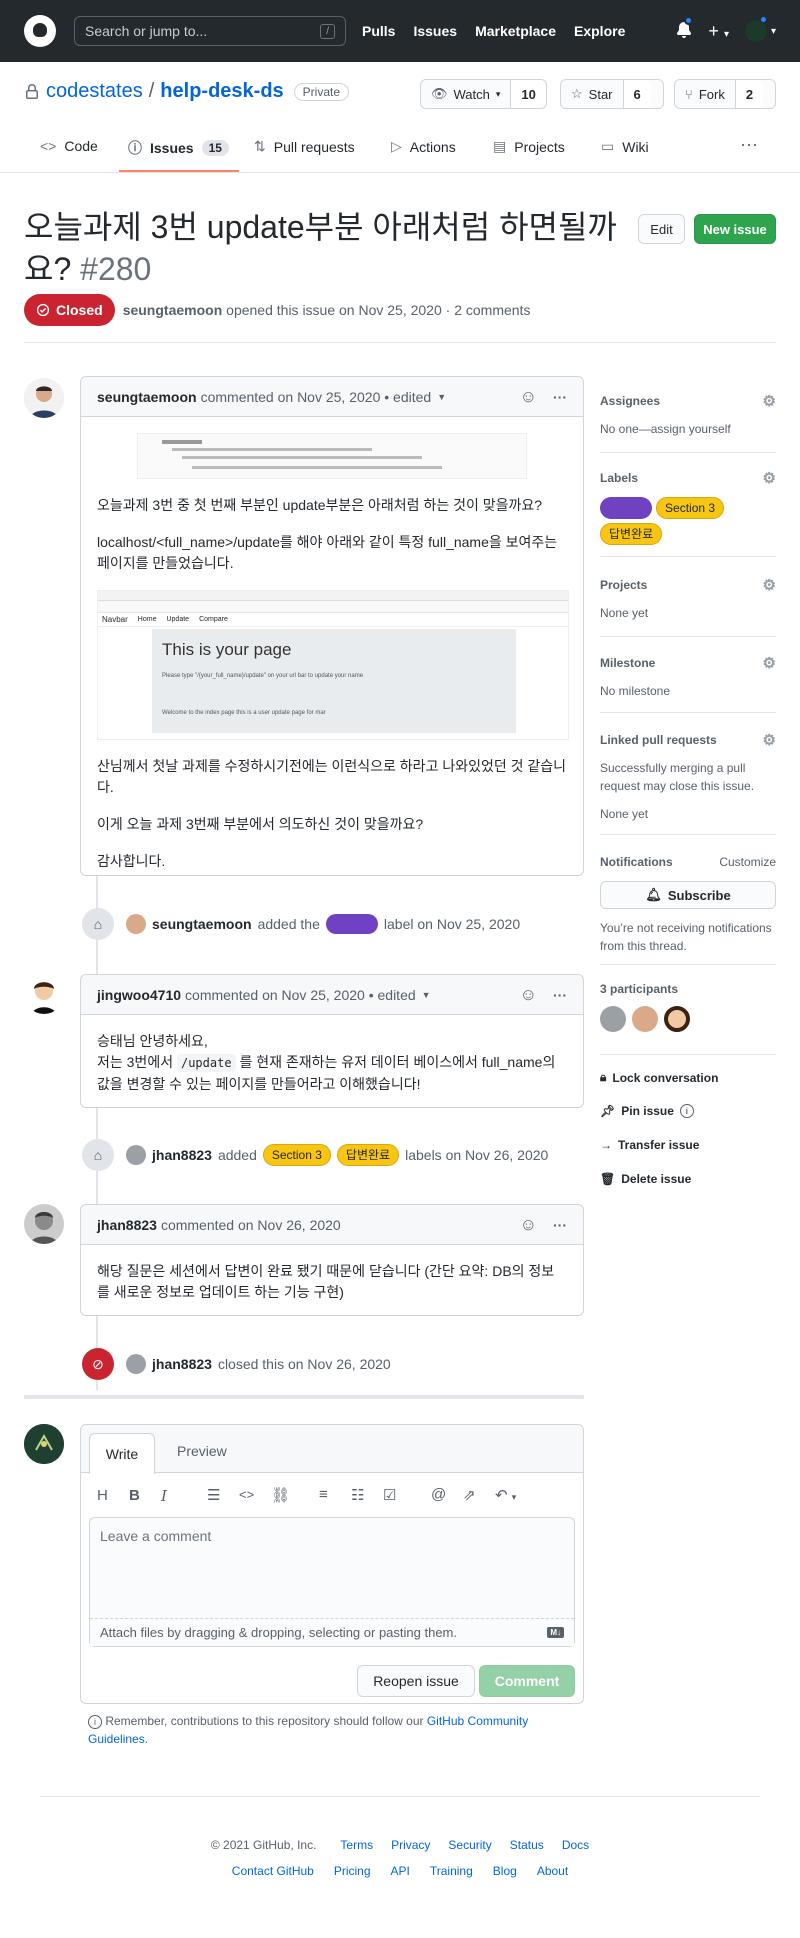 This screenshot has height=1938, width=800. What do you see at coordinates (357, 1495) in the screenshot?
I see `ordered-list-icon: ☷` at bounding box center [357, 1495].